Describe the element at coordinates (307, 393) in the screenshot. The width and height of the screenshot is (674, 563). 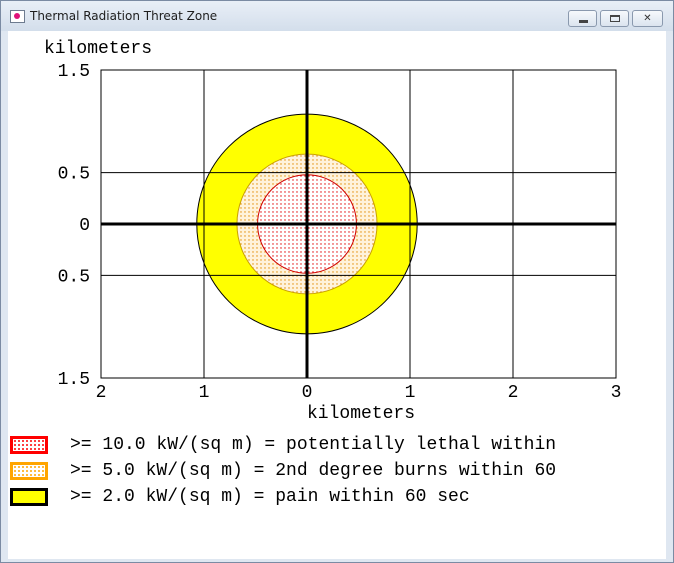
I see `x-tick-label: 0` at that location.